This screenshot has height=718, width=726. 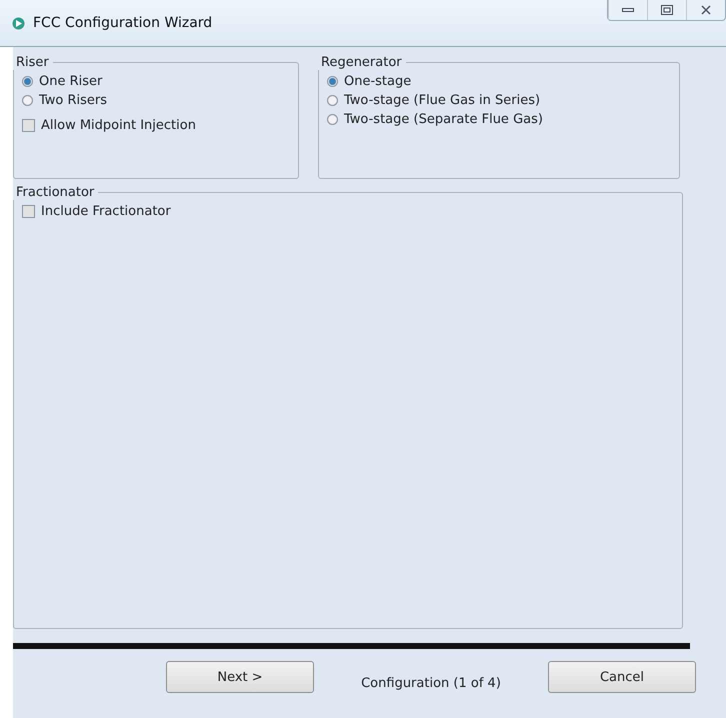 What do you see at coordinates (499, 81) in the screenshot?
I see `radio-option: One-stage` at bounding box center [499, 81].